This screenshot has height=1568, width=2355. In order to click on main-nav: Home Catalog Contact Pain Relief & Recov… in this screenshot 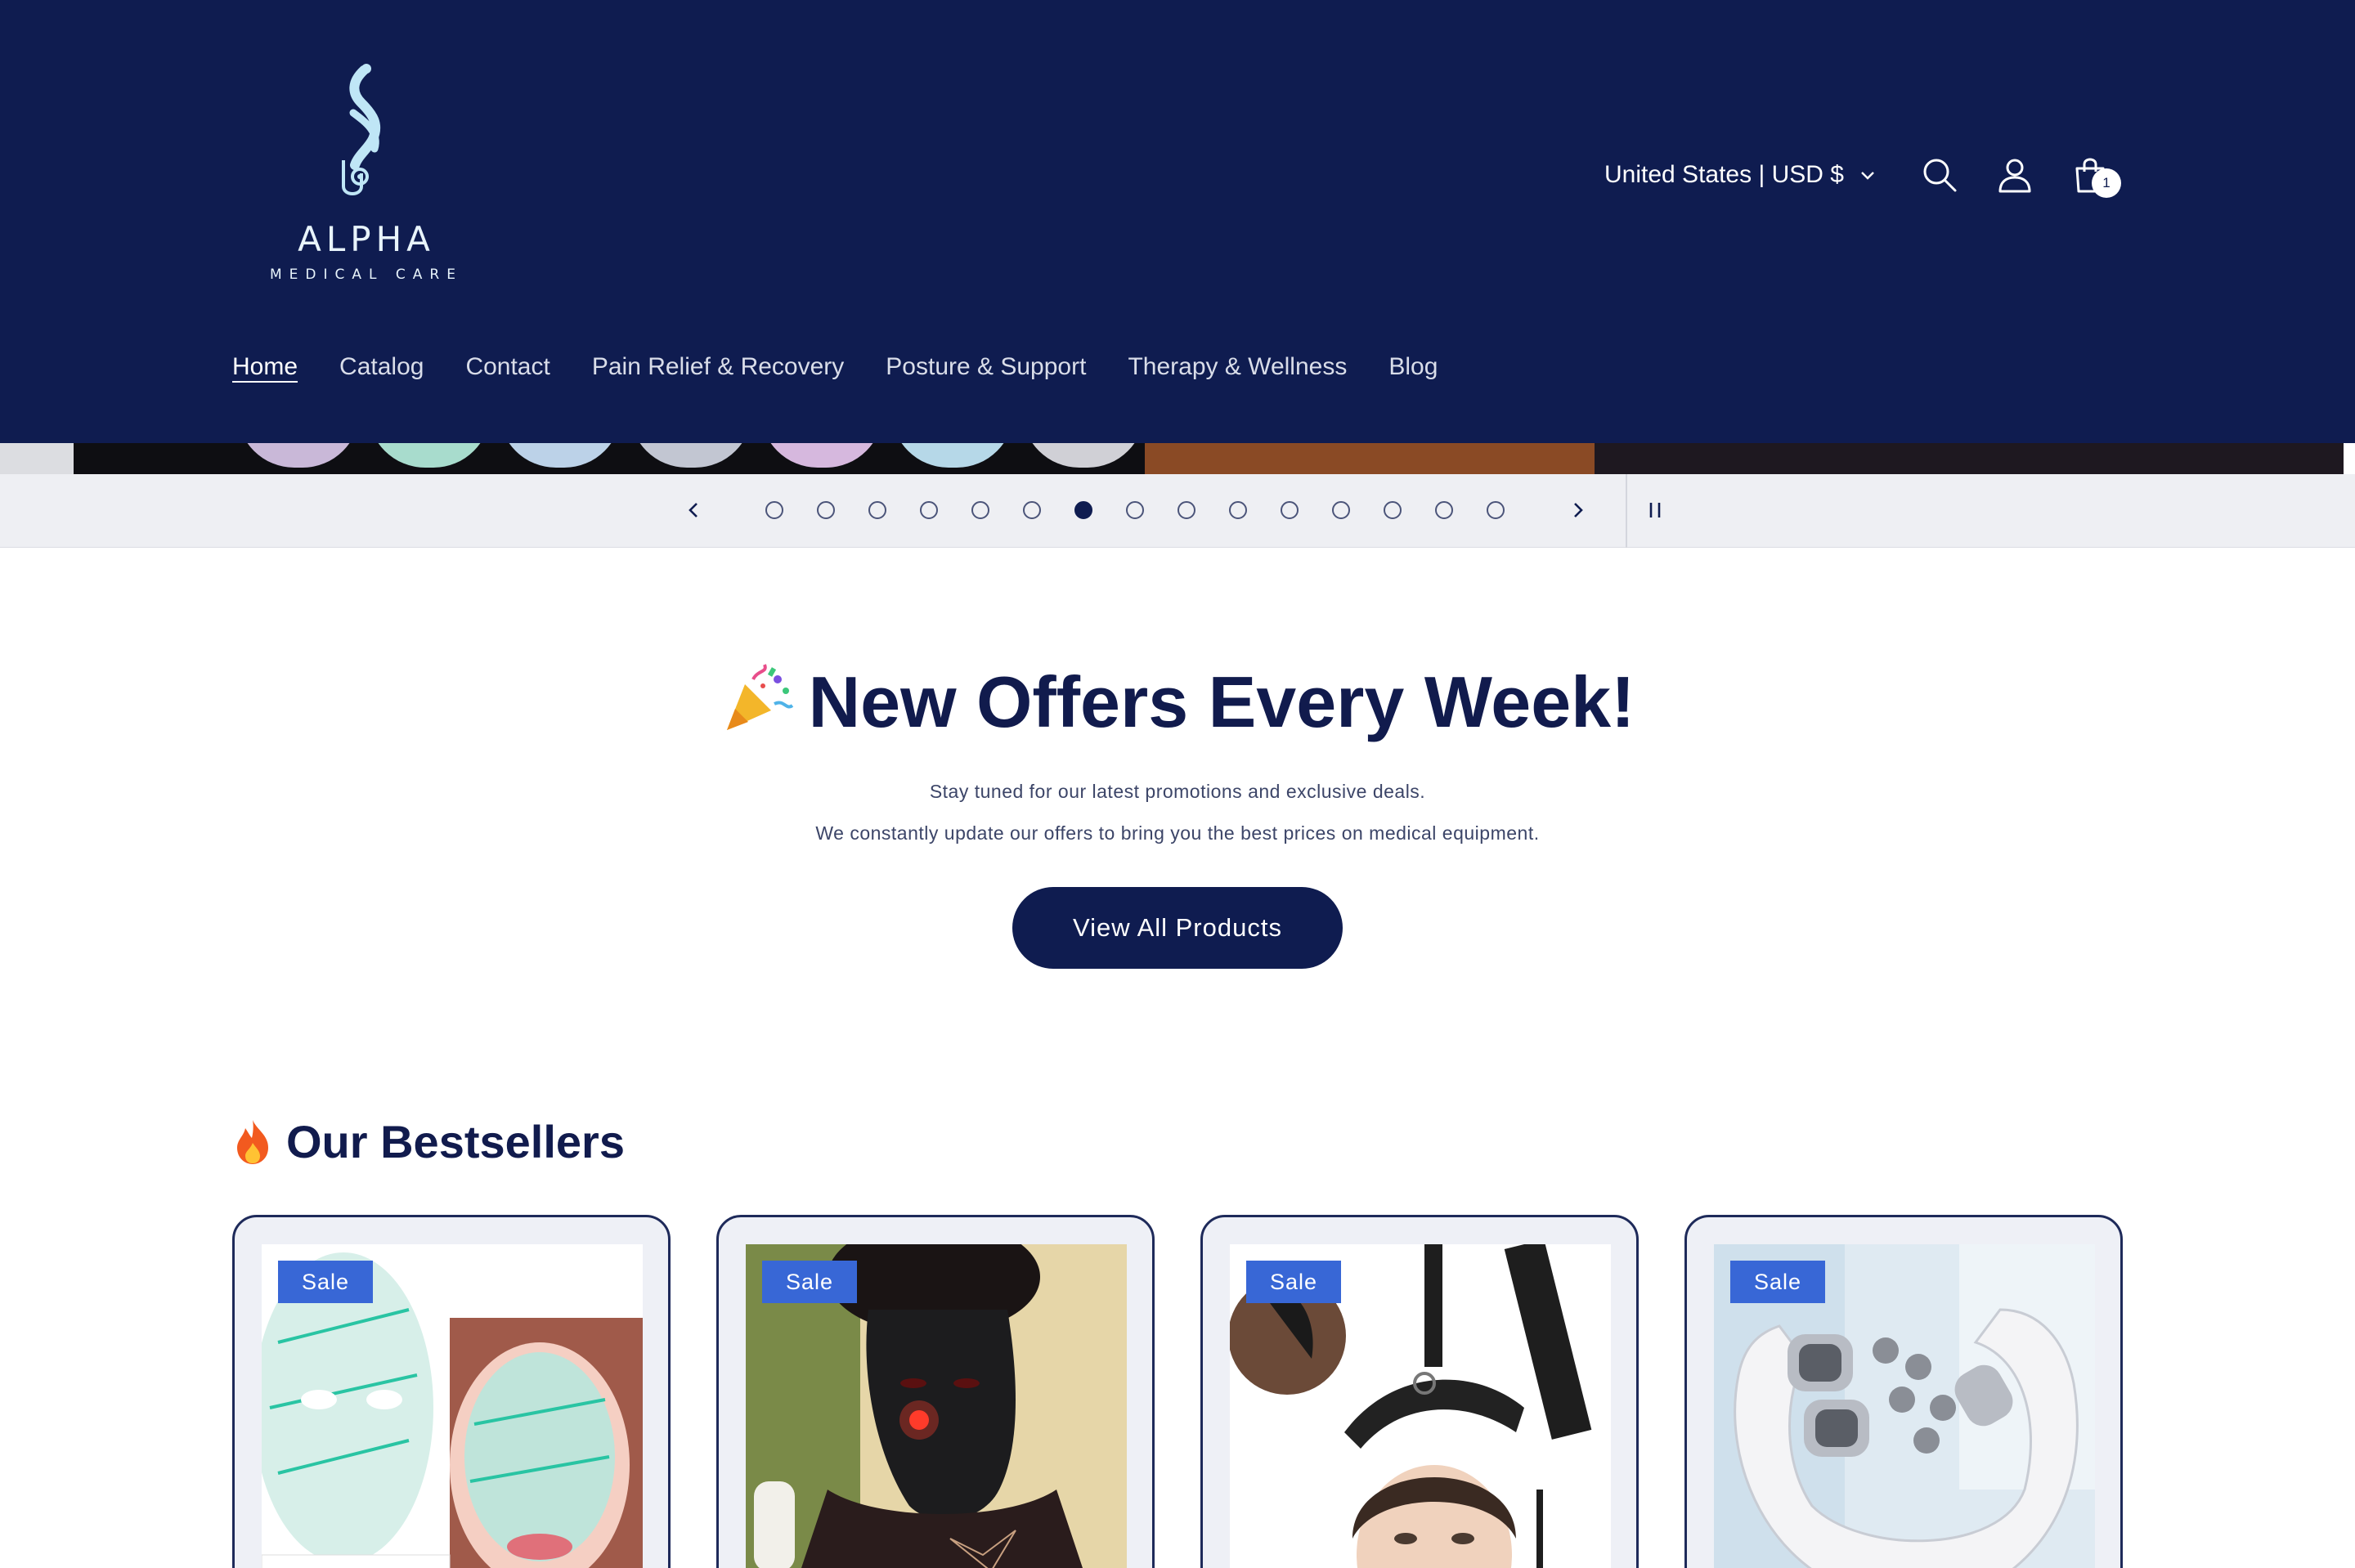, I will do `click(835, 367)`.